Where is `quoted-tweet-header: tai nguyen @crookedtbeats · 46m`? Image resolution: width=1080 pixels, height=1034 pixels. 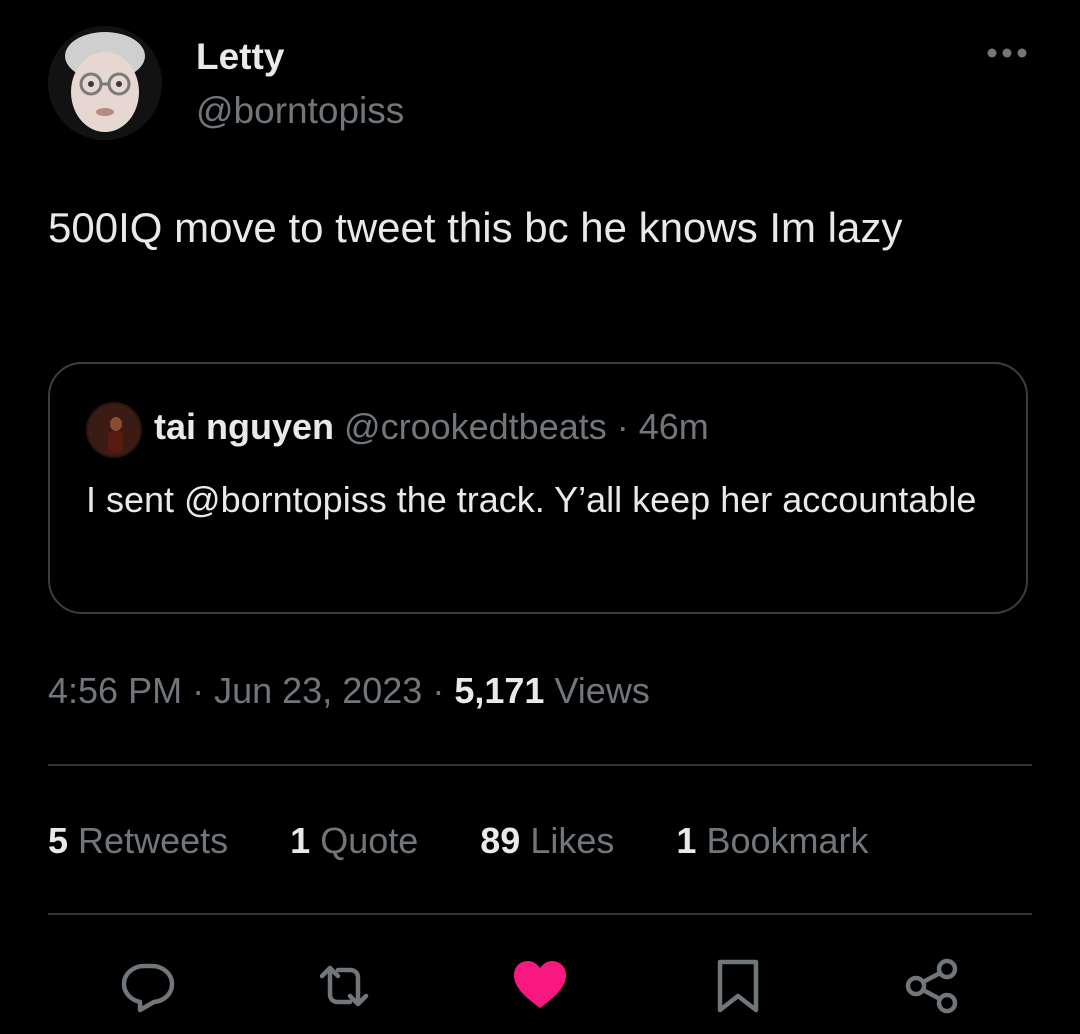
quoted-tweet-header: tai nguyen @crookedtbeats · 46m is located at coordinates (431, 427).